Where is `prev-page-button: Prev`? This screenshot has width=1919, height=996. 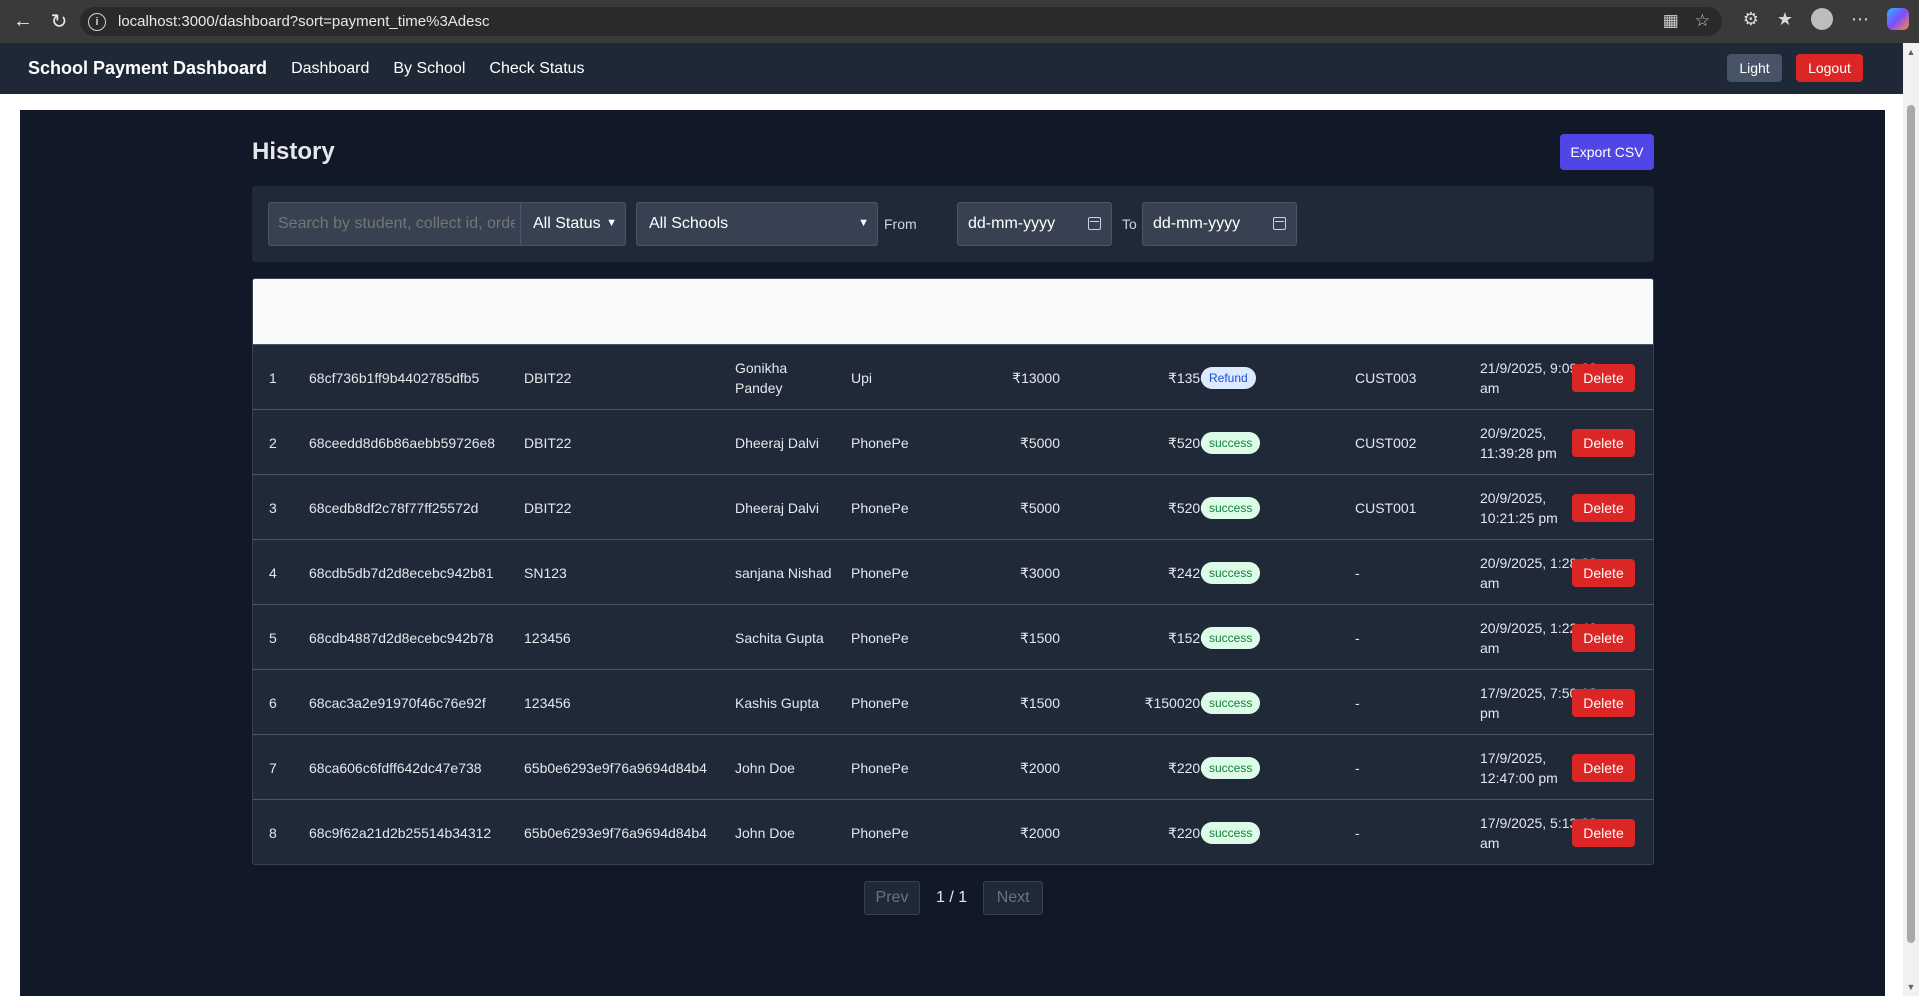
prev-page-button: Prev is located at coordinates (892, 898).